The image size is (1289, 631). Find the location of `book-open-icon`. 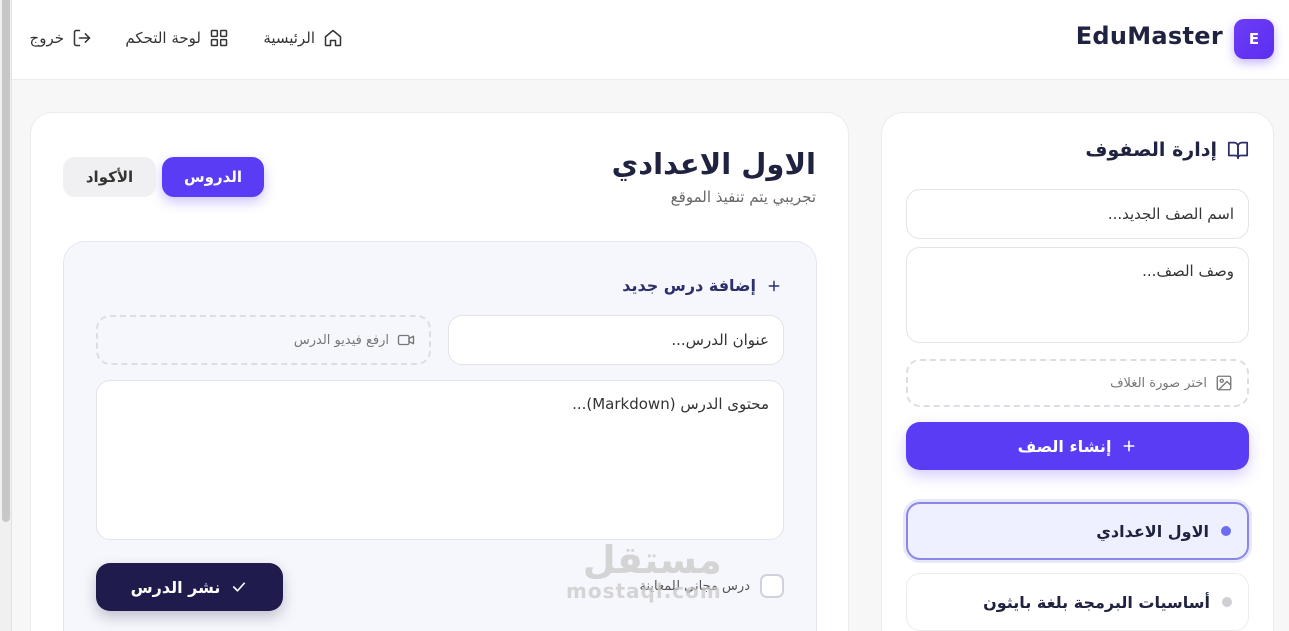

book-open-icon is located at coordinates (1238, 150).